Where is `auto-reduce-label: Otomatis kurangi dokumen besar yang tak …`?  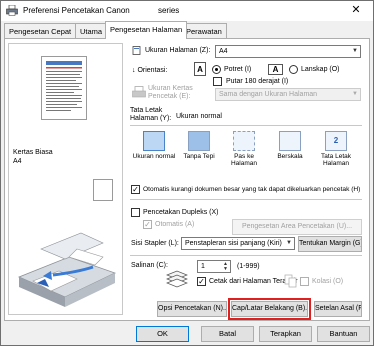
auto-reduce-label: Otomatis kurangi dokumen besar yang tak … is located at coordinates (252, 189).